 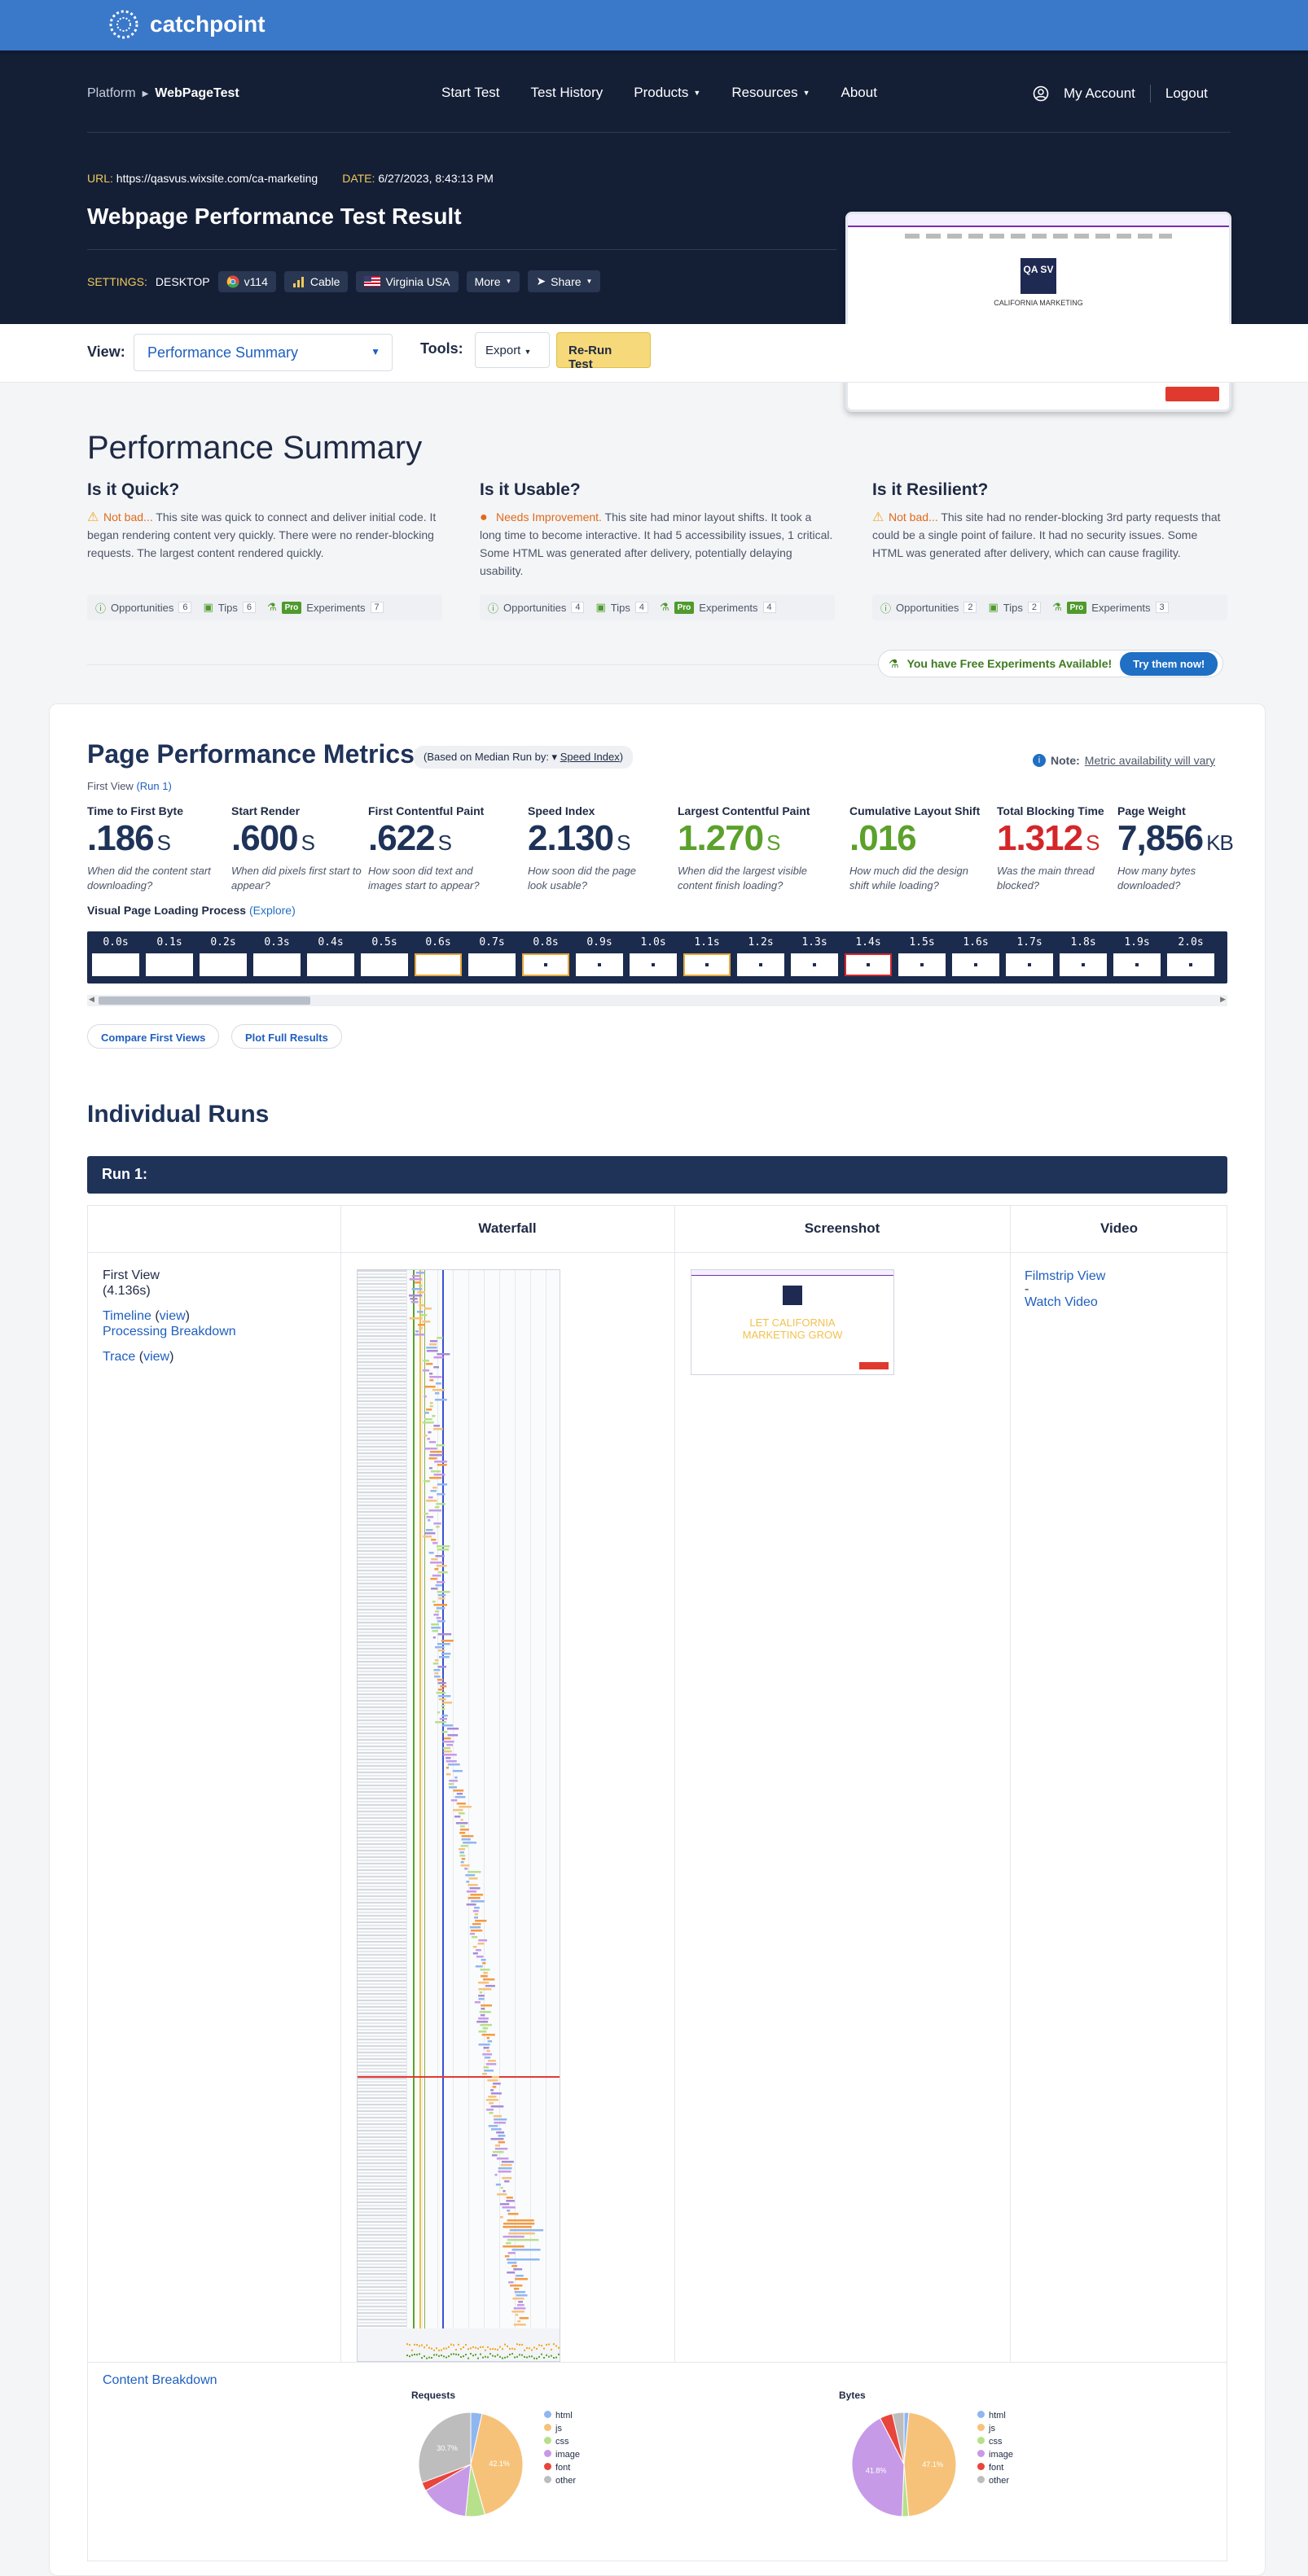 I want to click on filmstrip-frame: 0.1s, so click(x=169, y=953).